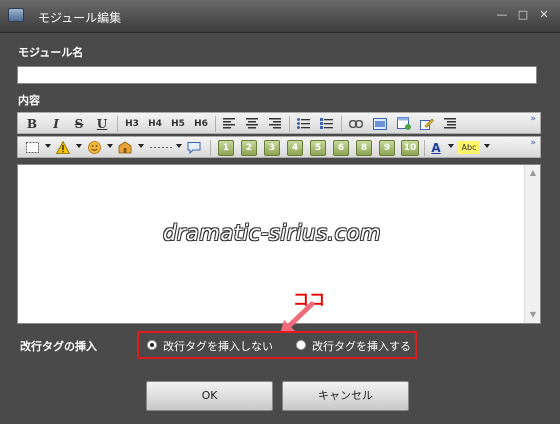 The height and width of the screenshot is (424, 560). What do you see at coordinates (79, 123) in the screenshot?
I see `strikethrough-button: S` at bounding box center [79, 123].